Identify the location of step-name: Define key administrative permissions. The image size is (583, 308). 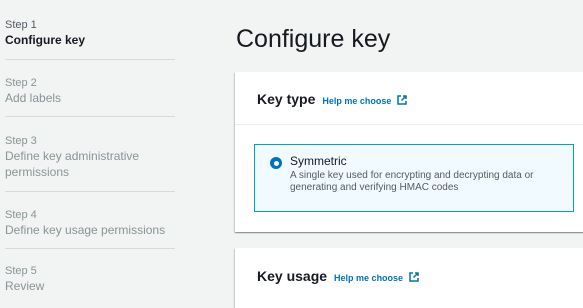
(72, 164).